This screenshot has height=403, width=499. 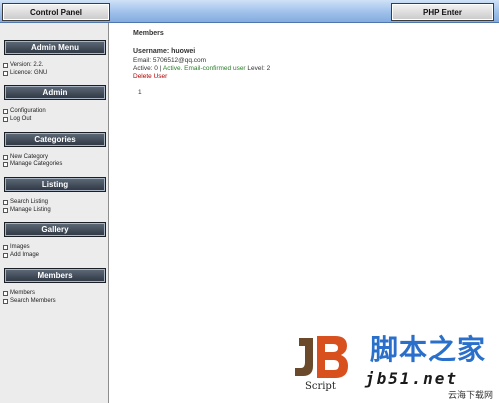 What do you see at coordinates (55, 92) in the screenshot?
I see `section-title-admin: Admin` at bounding box center [55, 92].